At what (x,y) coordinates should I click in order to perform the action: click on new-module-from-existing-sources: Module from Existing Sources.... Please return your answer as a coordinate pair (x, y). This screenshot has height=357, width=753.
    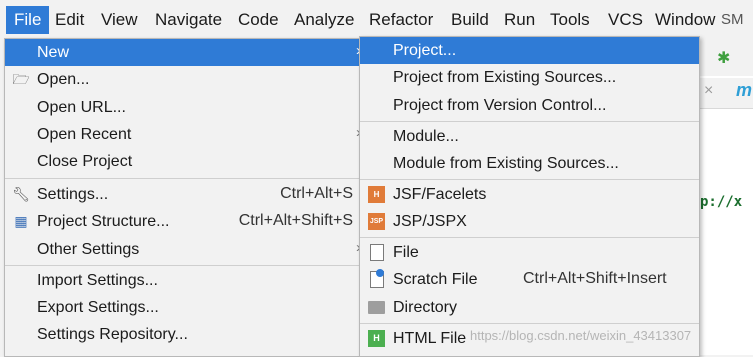
    Looking at the image, I should click on (529, 163).